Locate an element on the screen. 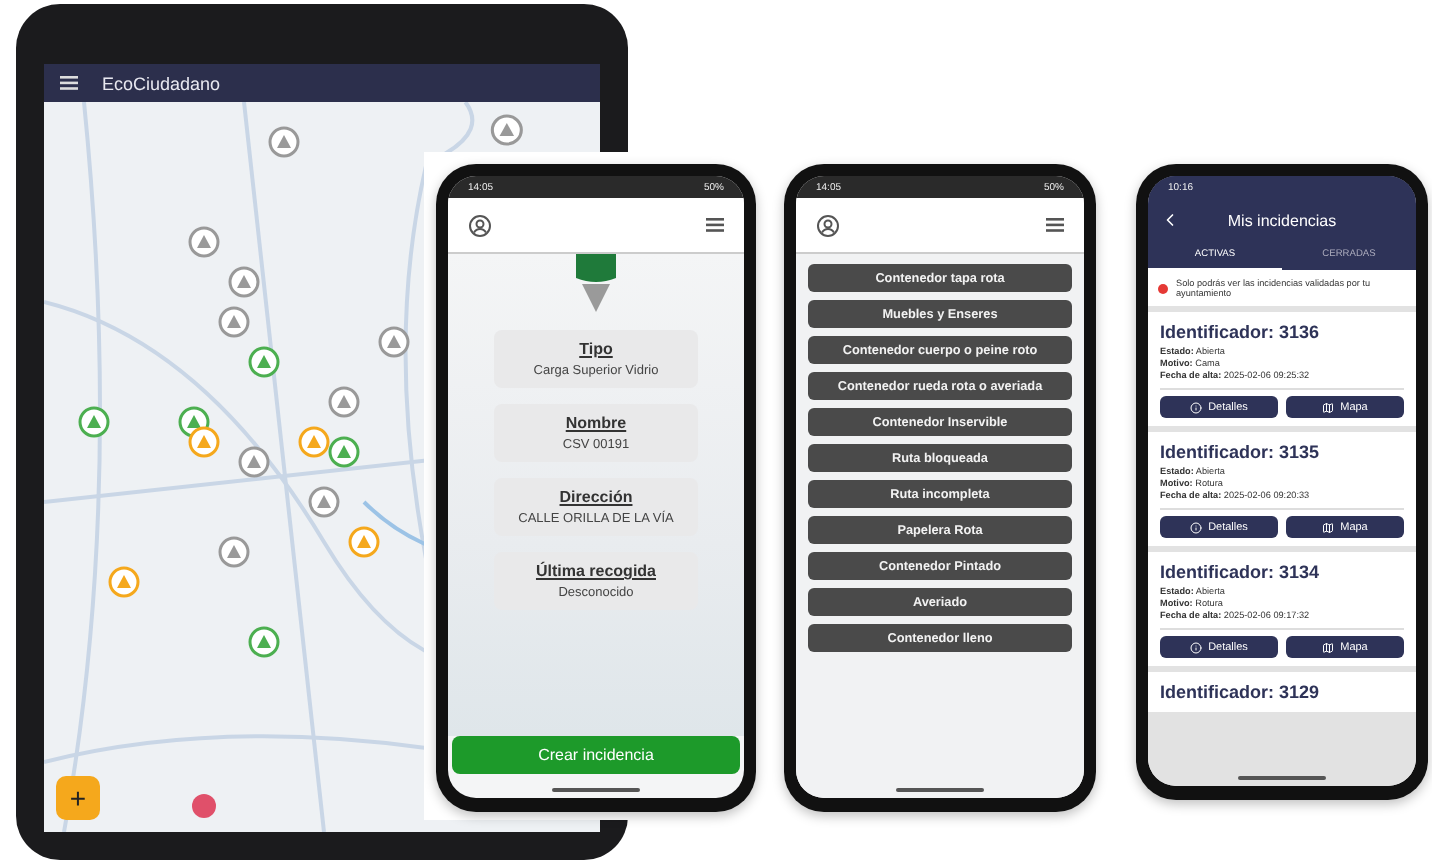  screen-title: Mis incidencias is located at coordinates (1282, 220).